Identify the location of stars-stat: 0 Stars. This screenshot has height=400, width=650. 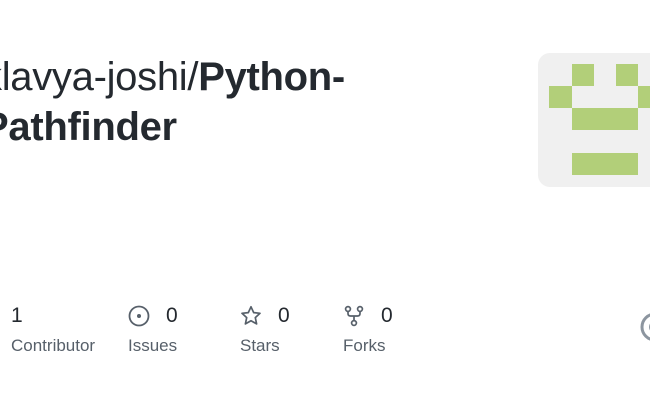
(265, 332).